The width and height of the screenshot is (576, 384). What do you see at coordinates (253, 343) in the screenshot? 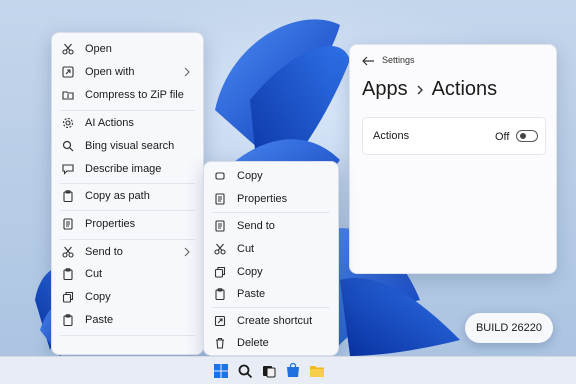
I see `submenu-item-label: Delete` at bounding box center [253, 343].